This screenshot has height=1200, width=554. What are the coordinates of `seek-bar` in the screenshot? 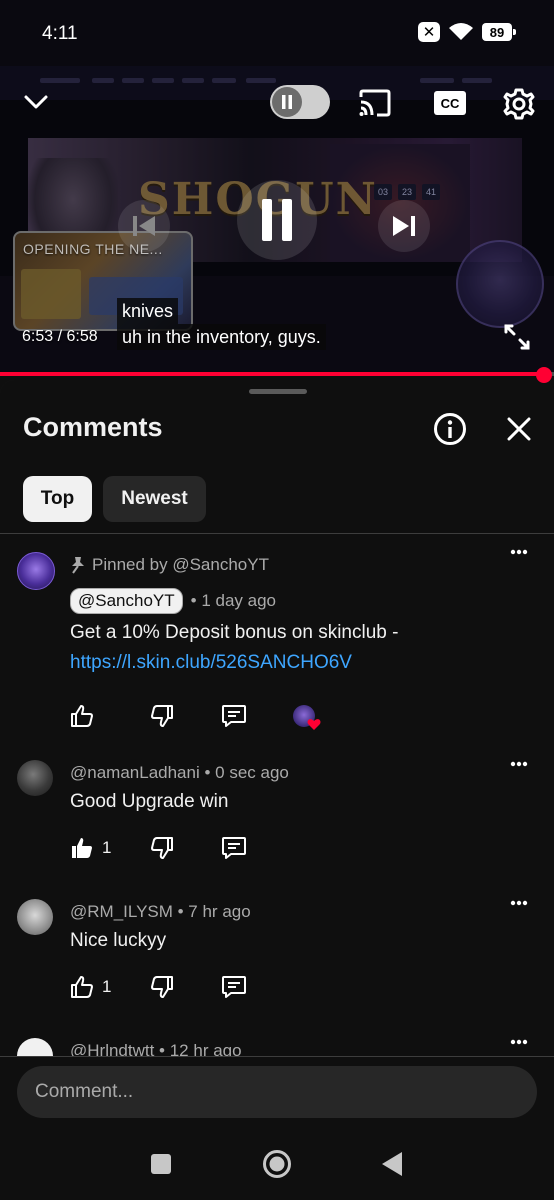 It's located at (277, 374).